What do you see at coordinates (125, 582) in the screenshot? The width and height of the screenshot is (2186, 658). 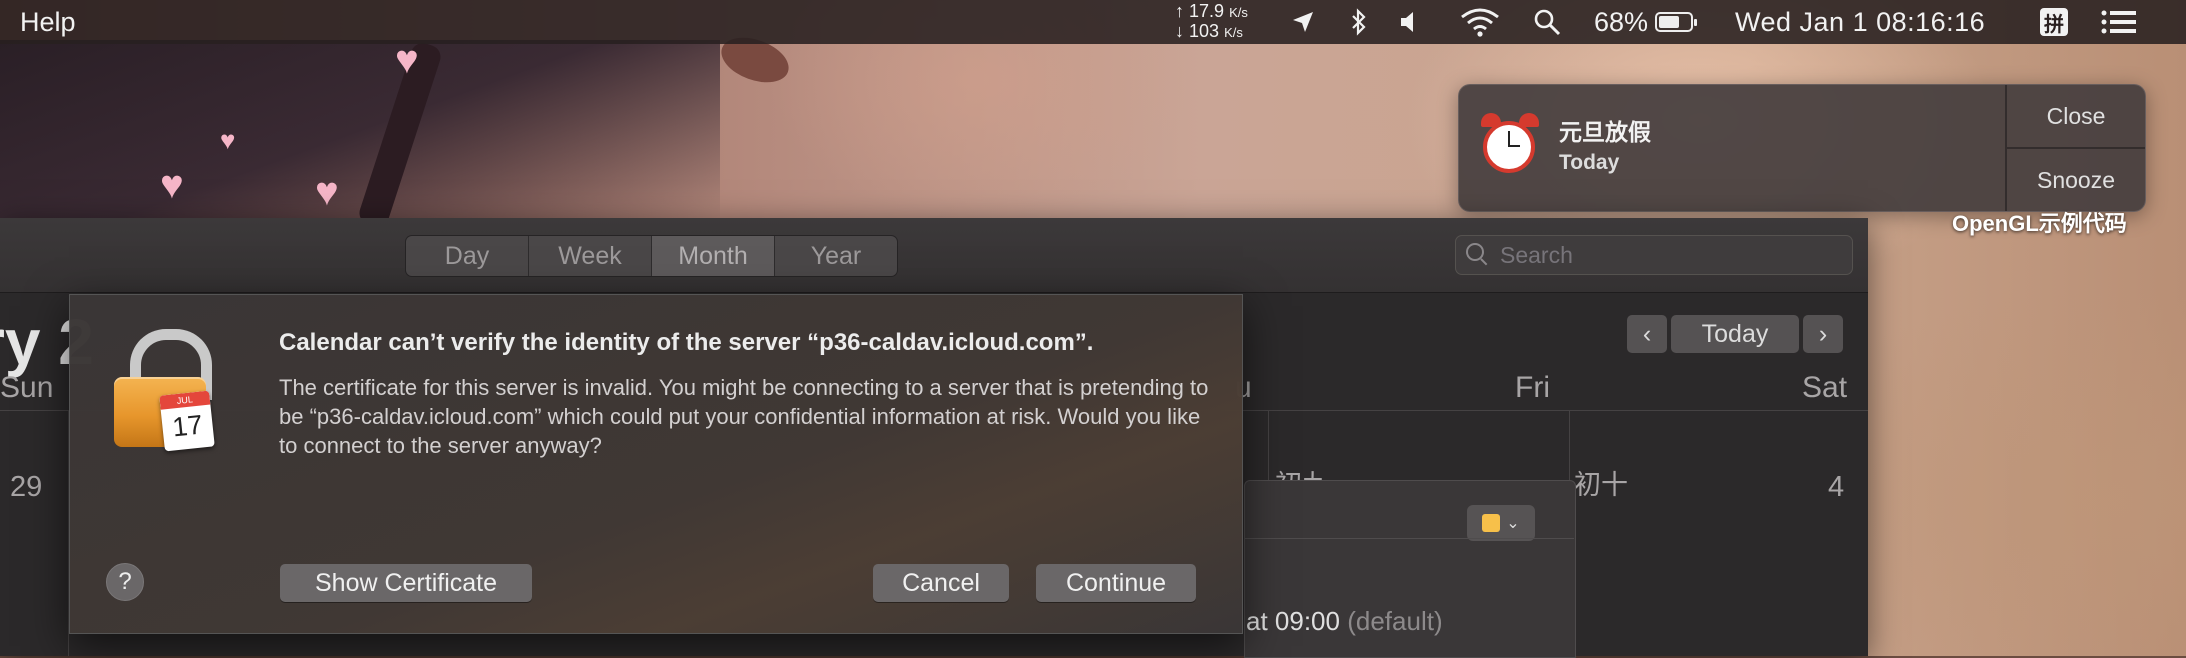 I see `help-button: ?` at bounding box center [125, 582].